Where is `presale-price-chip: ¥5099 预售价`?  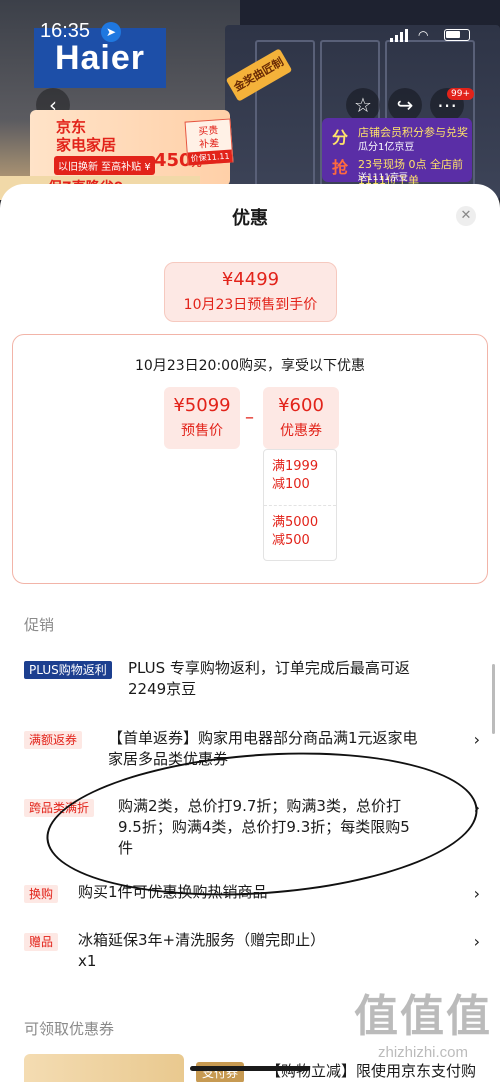
presale-price-chip: ¥5099 预售价 is located at coordinates (202, 418).